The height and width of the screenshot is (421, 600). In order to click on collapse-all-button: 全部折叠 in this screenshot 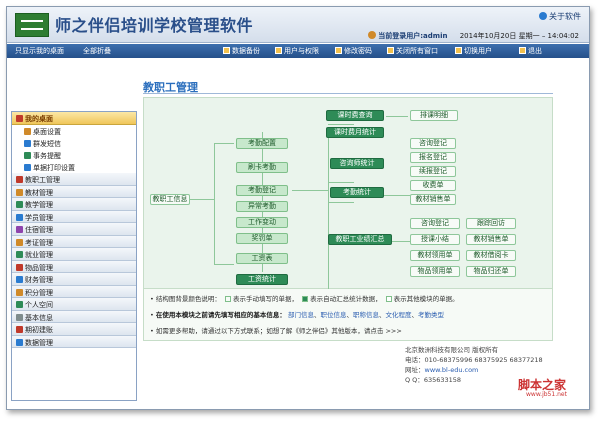, I will do `click(97, 51)`.